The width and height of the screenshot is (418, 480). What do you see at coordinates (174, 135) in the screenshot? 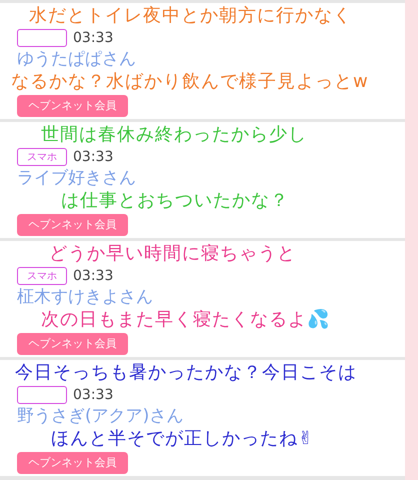
I see `caption-text: 世間は春休み終わったから少し` at bounding box center [174, 135].